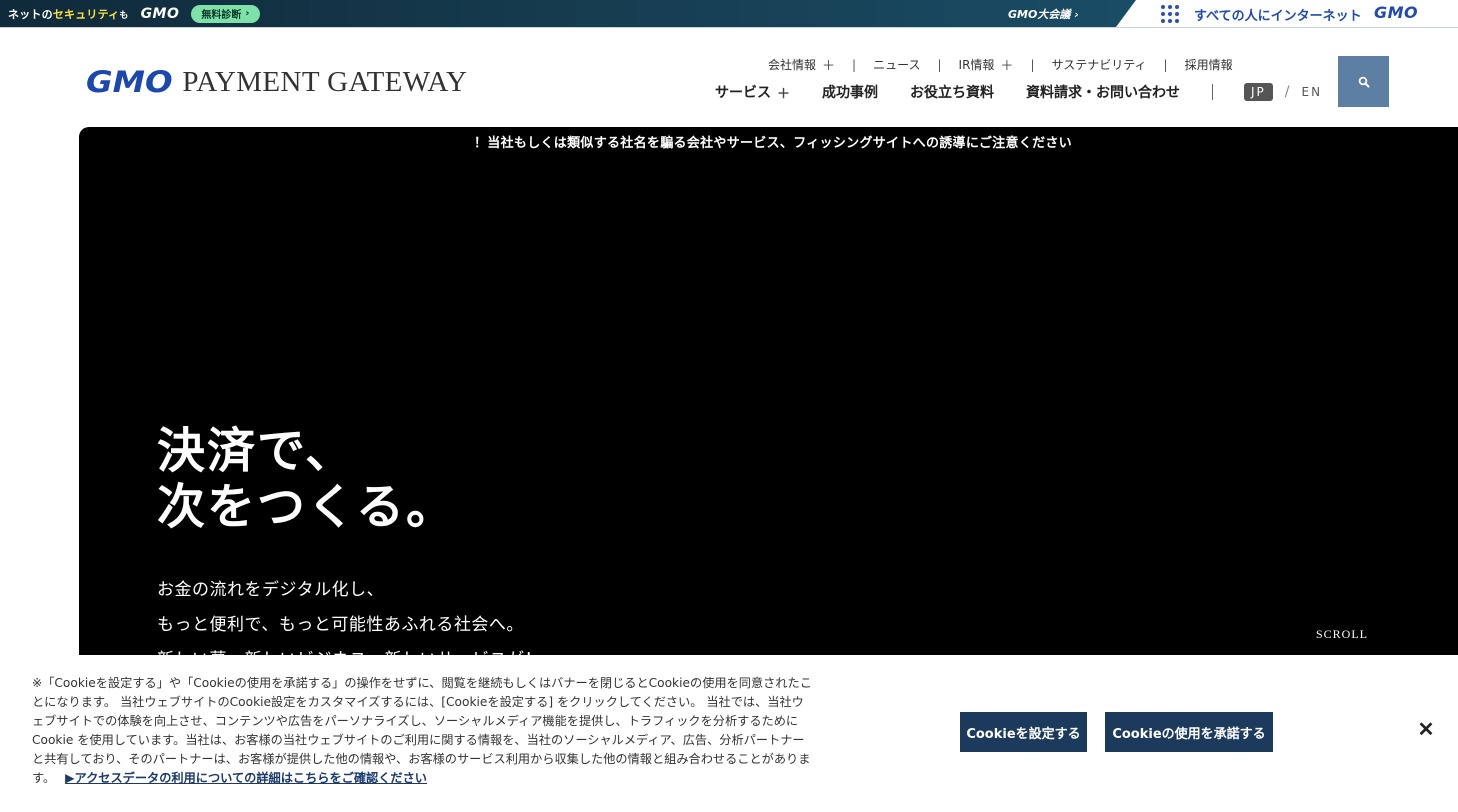 The height and width of the screenshot is (812, 1458). I want to click on subnav-label: サステナビリティ, so click(1099, 65).